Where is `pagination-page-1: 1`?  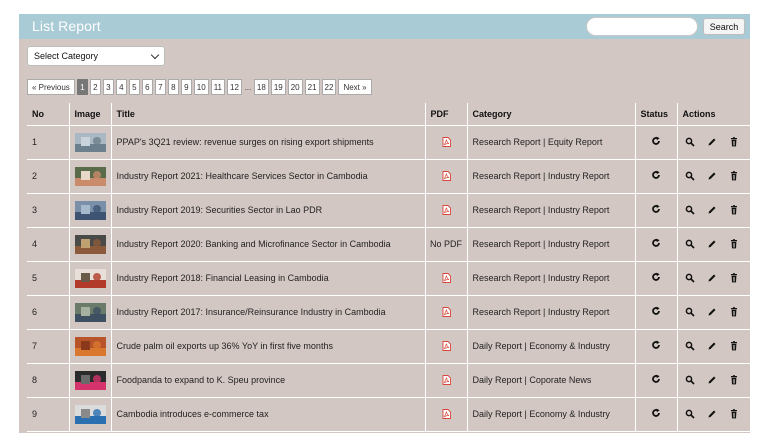
pagination-page-1: 1 is located at coordinates (82, 87).